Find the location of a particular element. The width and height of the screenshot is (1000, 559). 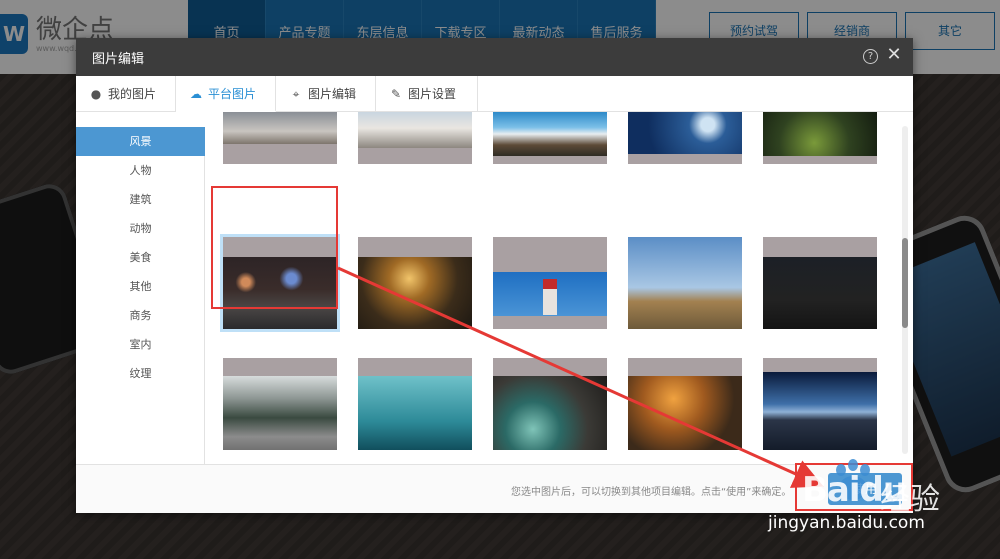

crop-icon: ⌖ is located at coordinates (296, 94).